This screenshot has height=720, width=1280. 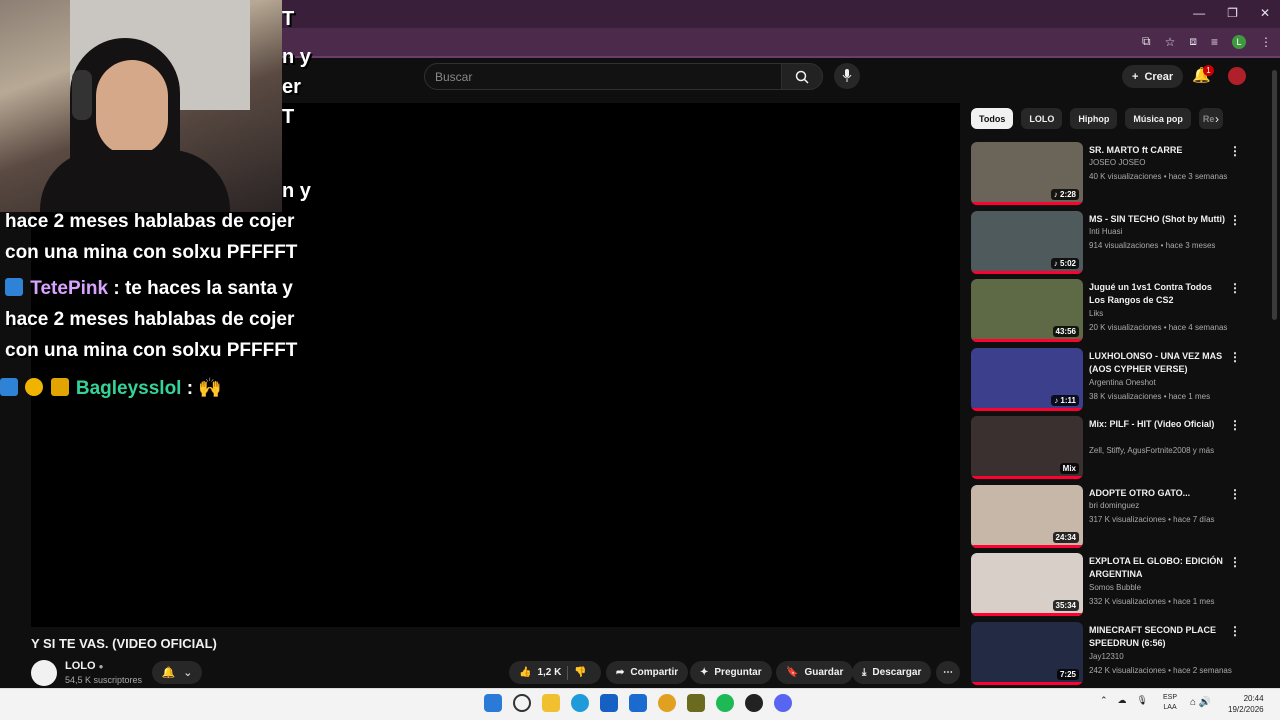 What do you see at coordinates (1158, 219) in the screenshot?
I see `recommendation-title: MS - SIN TECHO (Shot by Mutti)` at bounding box center [1158, 219].